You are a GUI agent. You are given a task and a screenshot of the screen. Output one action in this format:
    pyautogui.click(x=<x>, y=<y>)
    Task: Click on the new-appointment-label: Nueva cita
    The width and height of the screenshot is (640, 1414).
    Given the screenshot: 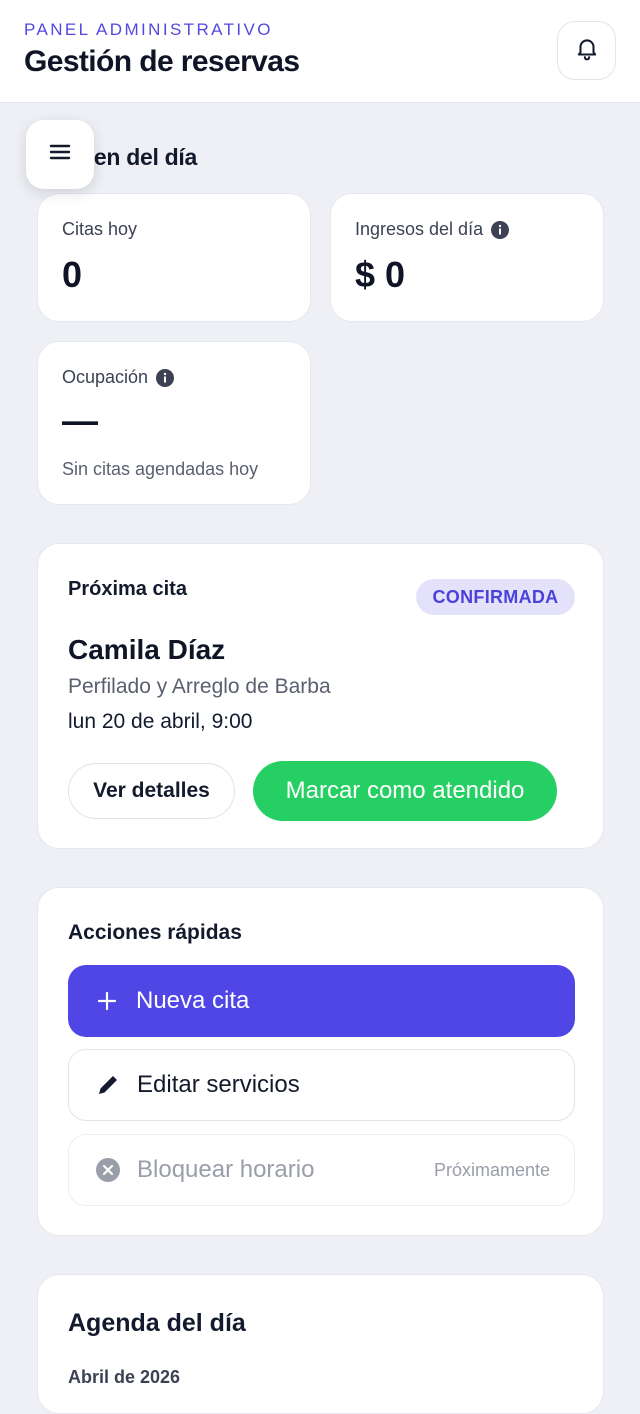 What is the action you would take?
    pyautogui.click(x=193, y=1000)
    